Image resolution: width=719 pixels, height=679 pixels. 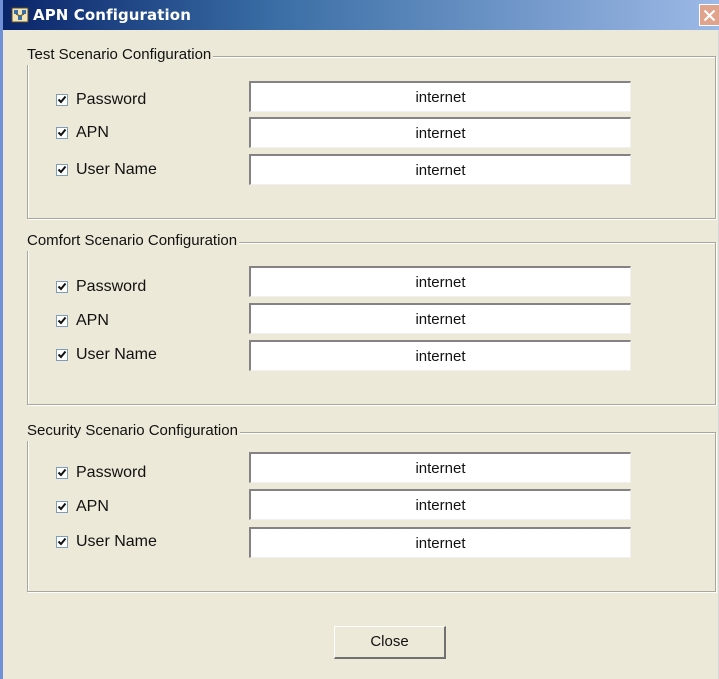 What do you see at coordinates (390, 642) in the screenshot?
I see `close-button: Close` at bounding box center [390, 642].